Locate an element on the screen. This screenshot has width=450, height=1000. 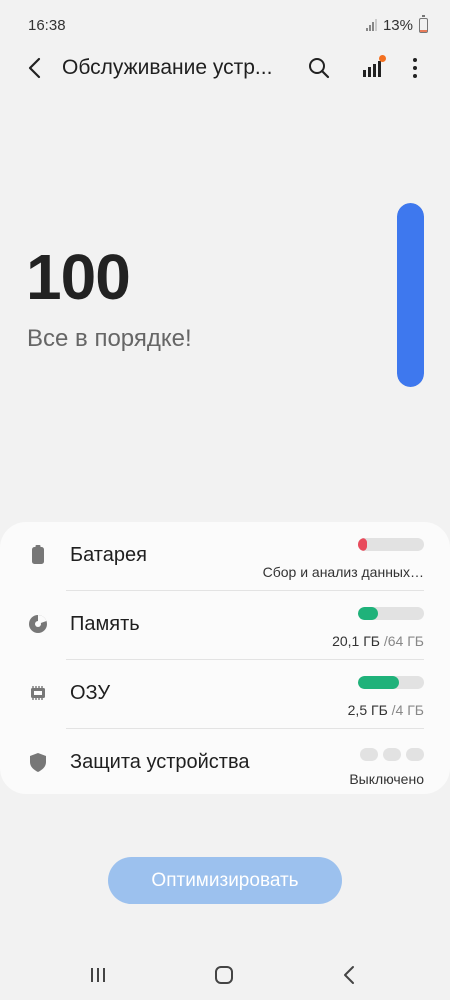
back-button is located at coordinates (36, 68).